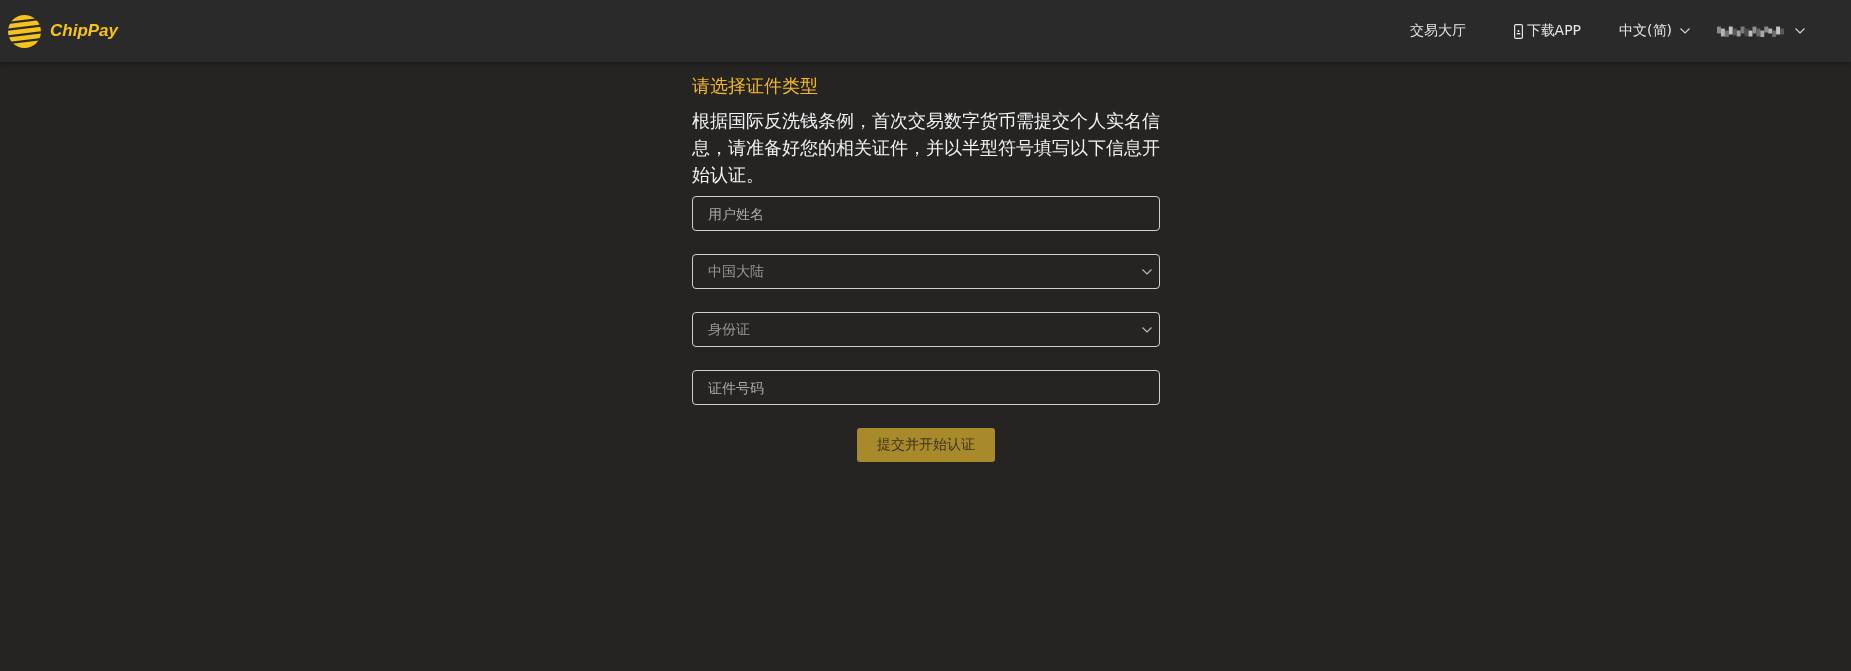 This screenshot has width=1851, height=671. I want to click on logo-text: ChipPay, so click(84, 31).